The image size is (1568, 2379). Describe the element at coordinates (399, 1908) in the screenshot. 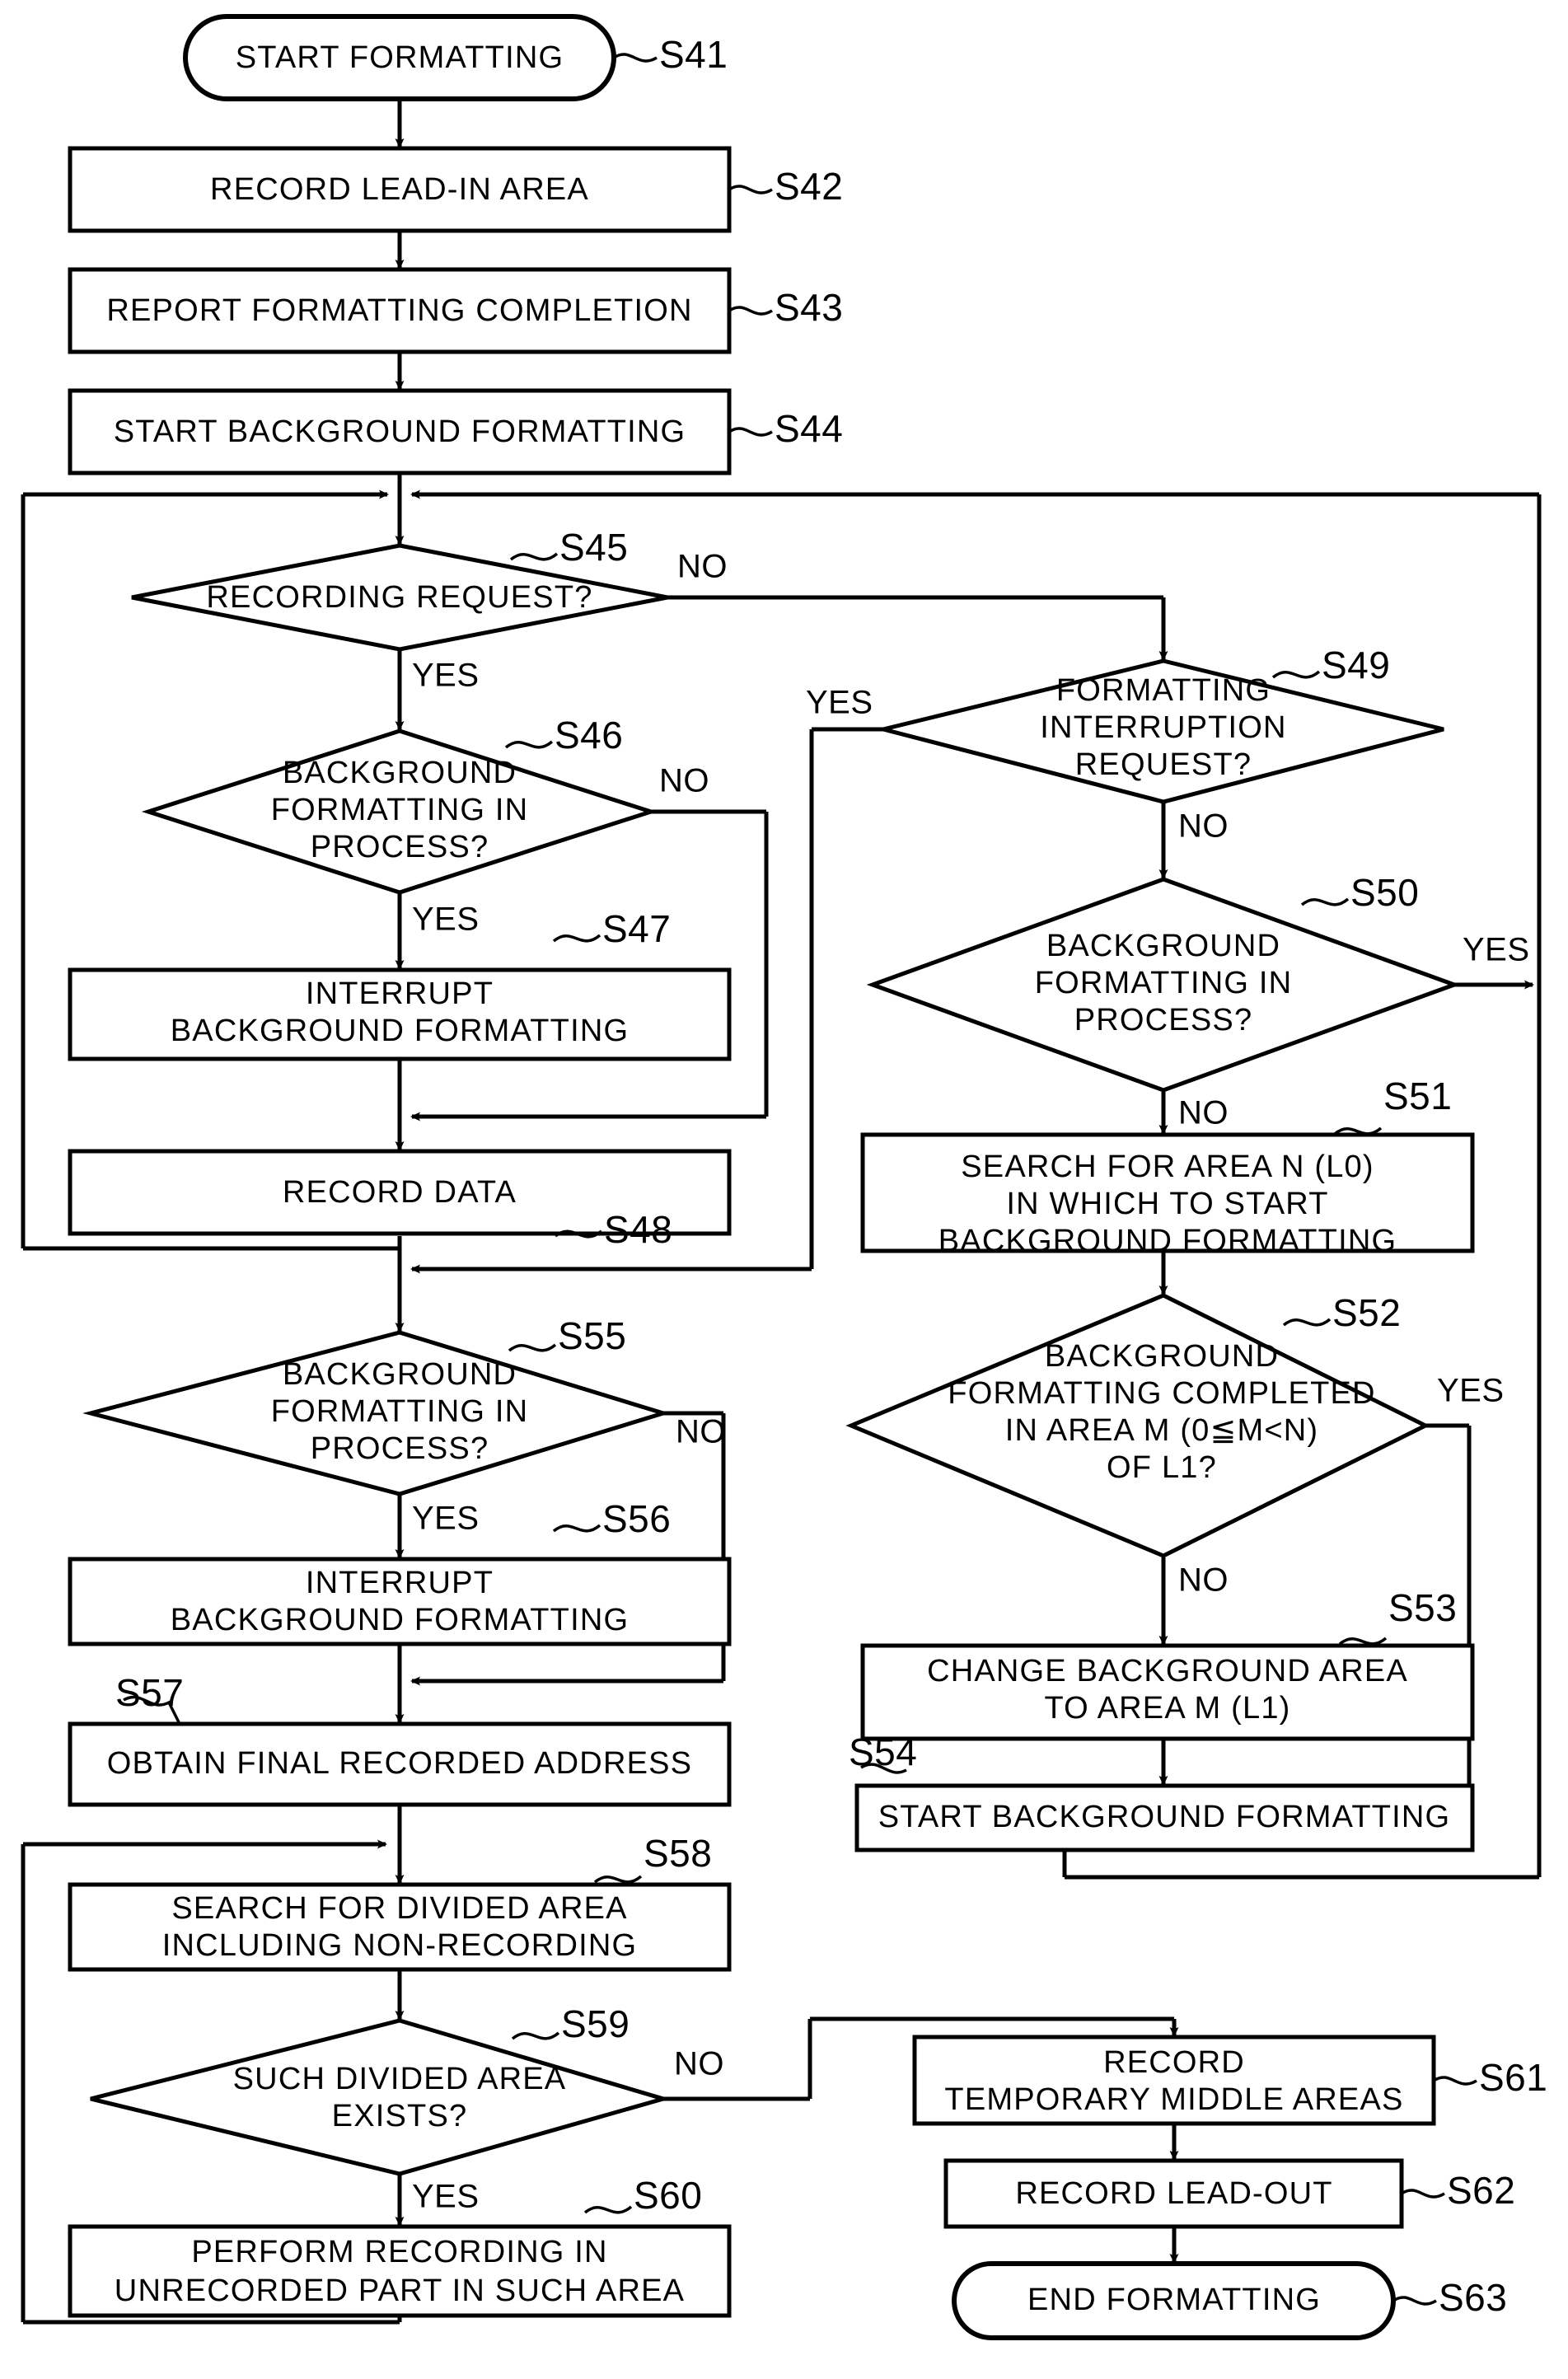

I see `node-s58-line-0: SEARCH FOR DIVIDED AREA` at that location.